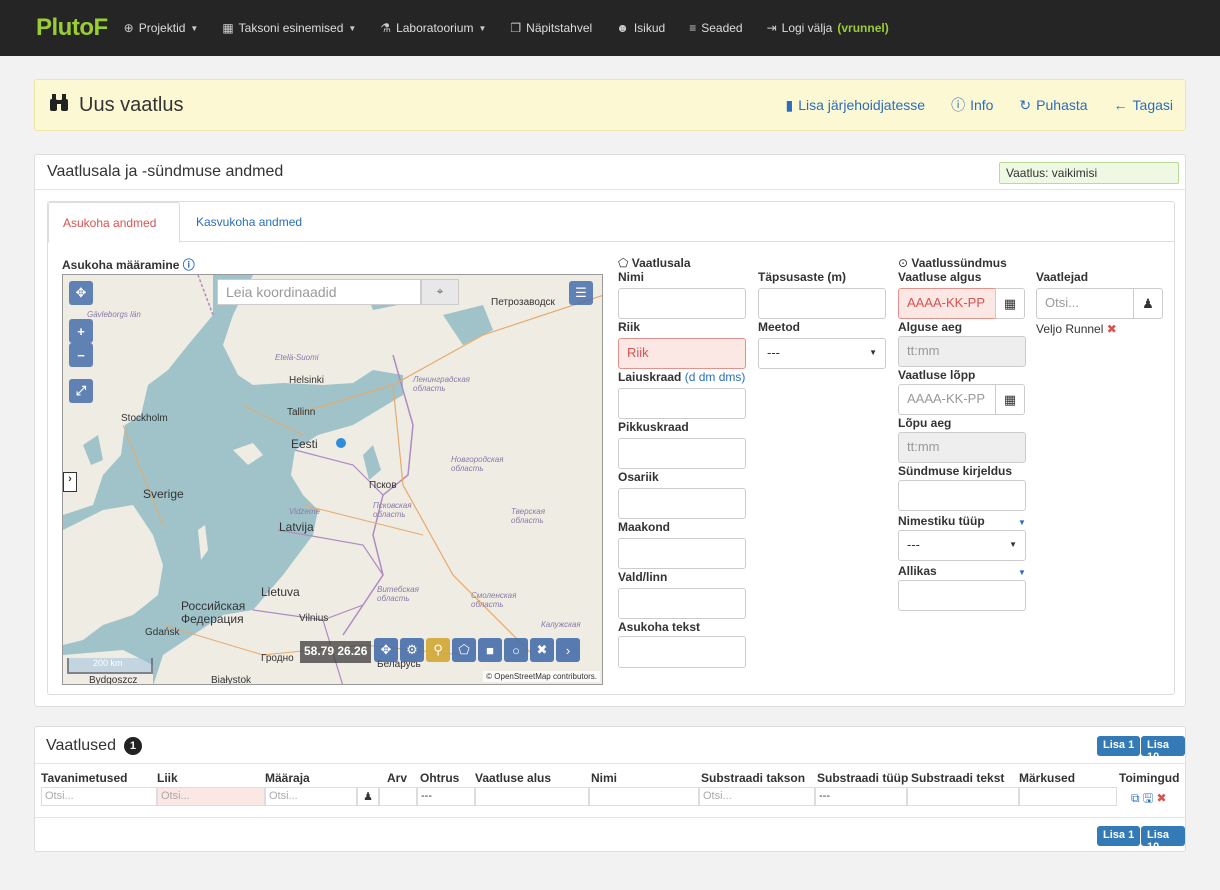 This screenshot has width=1220, height=890. What do you see at coordinates (464, 650) in the screenshot?
I see `polygon-tool-icon: ⬠` at bounding box center [464, 650].